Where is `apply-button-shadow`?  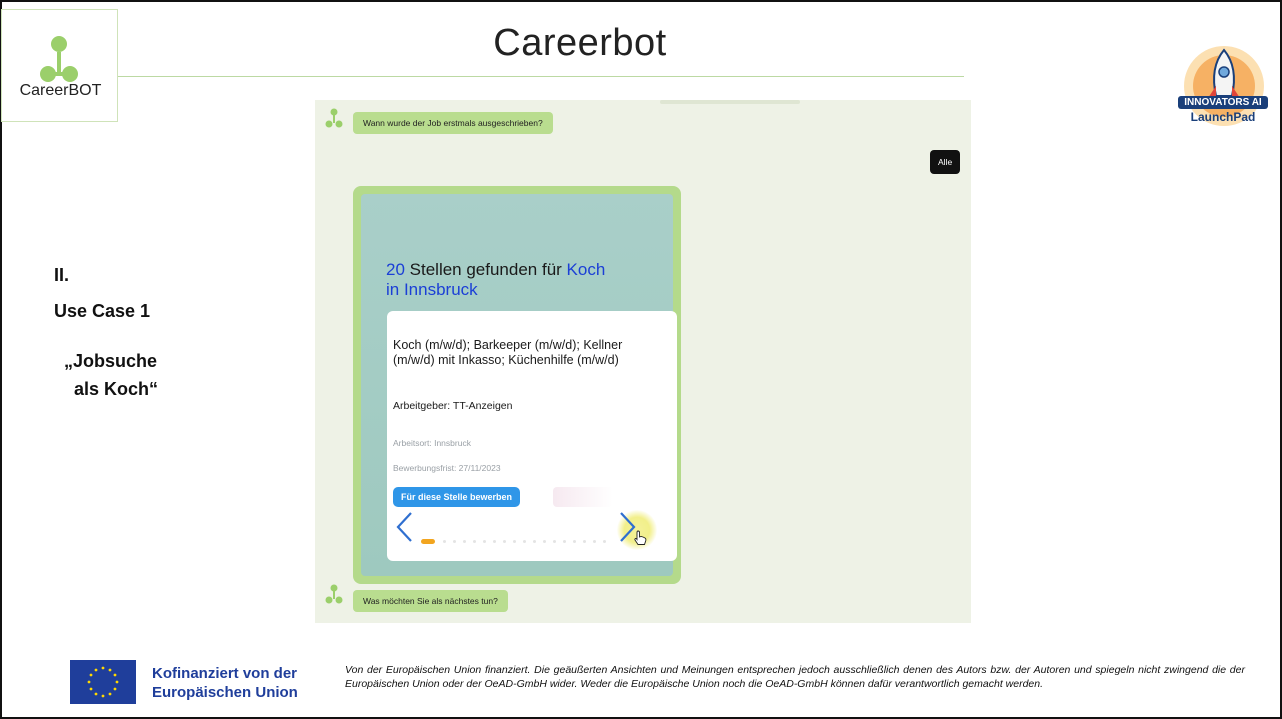
apply-button-shadow is located at coordinates (583, 497).